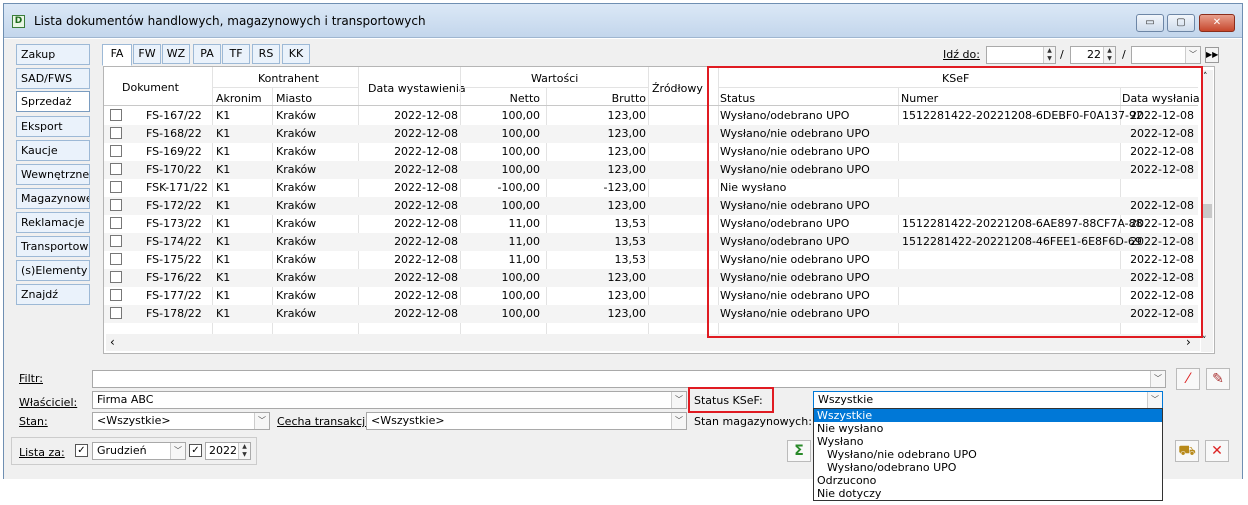 The image size is (1248, 505). What do you see at coordinates (1217, 23) in the screenshot?
I see `close-button: ✕` at bounding box center [1217, 23].